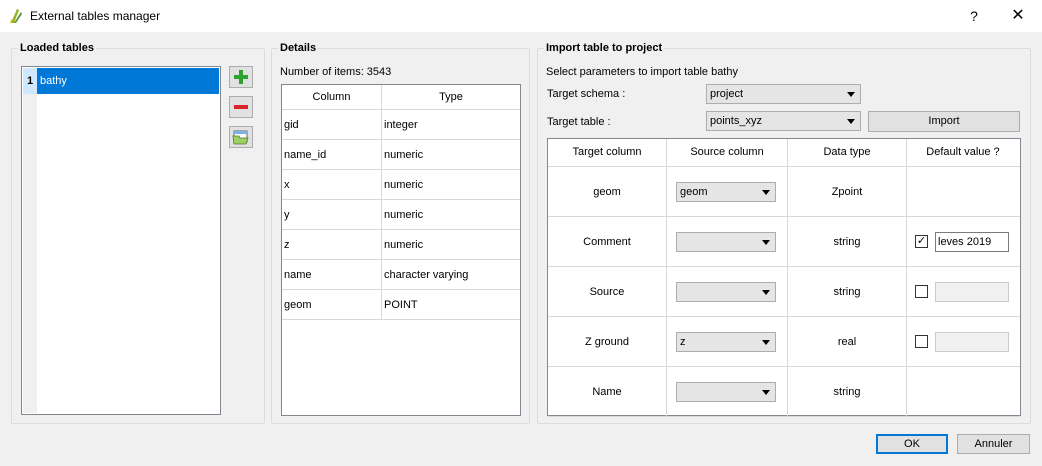 The width and height of the screenshot is (1042, 466). Describe the element at coordinates (332, 244) in the screenshot. I see `cell-column: z` at that location.